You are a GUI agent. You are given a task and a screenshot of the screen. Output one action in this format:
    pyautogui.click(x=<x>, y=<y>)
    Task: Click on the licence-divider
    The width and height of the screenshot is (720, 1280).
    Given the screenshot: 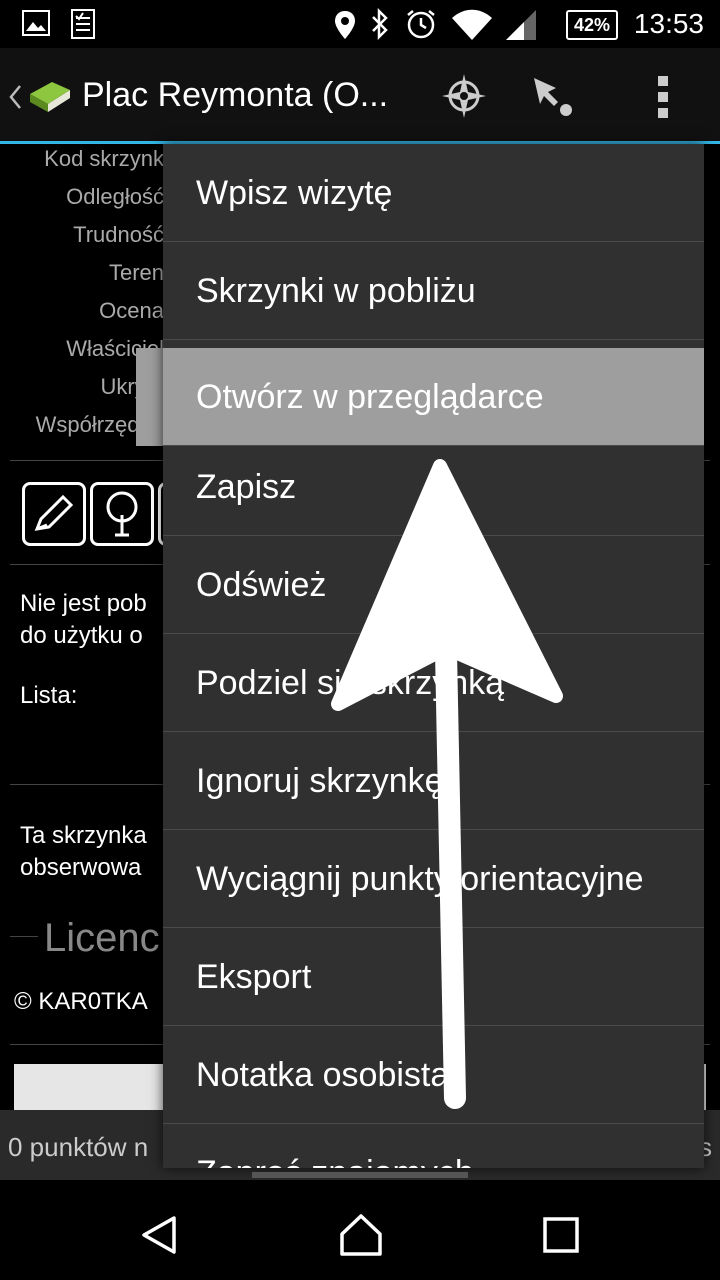 What is the action you would take?
    pyautogui.click(x=24, y=936)
    